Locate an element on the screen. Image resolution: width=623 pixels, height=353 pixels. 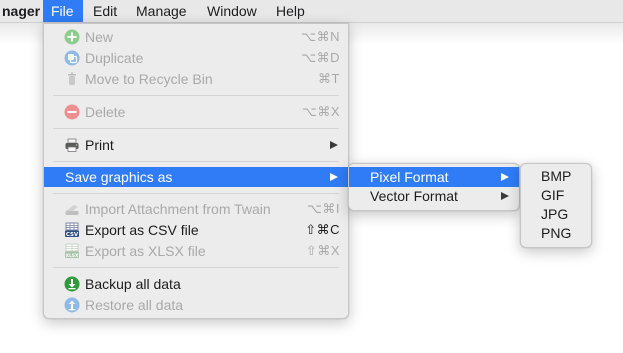
menu-item-export-xlsx-shortcut: ⇧⌘X is located at coordinates (322, 250).